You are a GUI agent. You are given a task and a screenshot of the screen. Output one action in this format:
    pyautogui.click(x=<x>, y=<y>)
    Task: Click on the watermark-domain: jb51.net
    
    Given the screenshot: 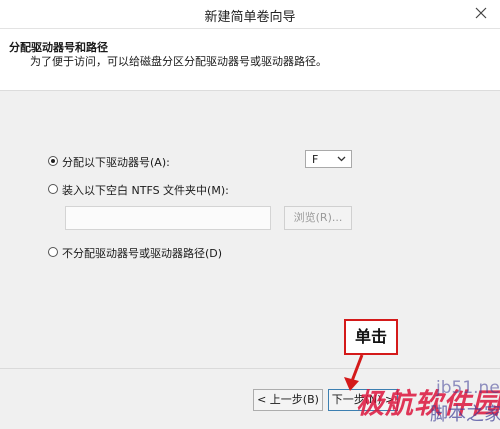 What is the action you would take?
    pyautogui.click(x=468, y=388)
    